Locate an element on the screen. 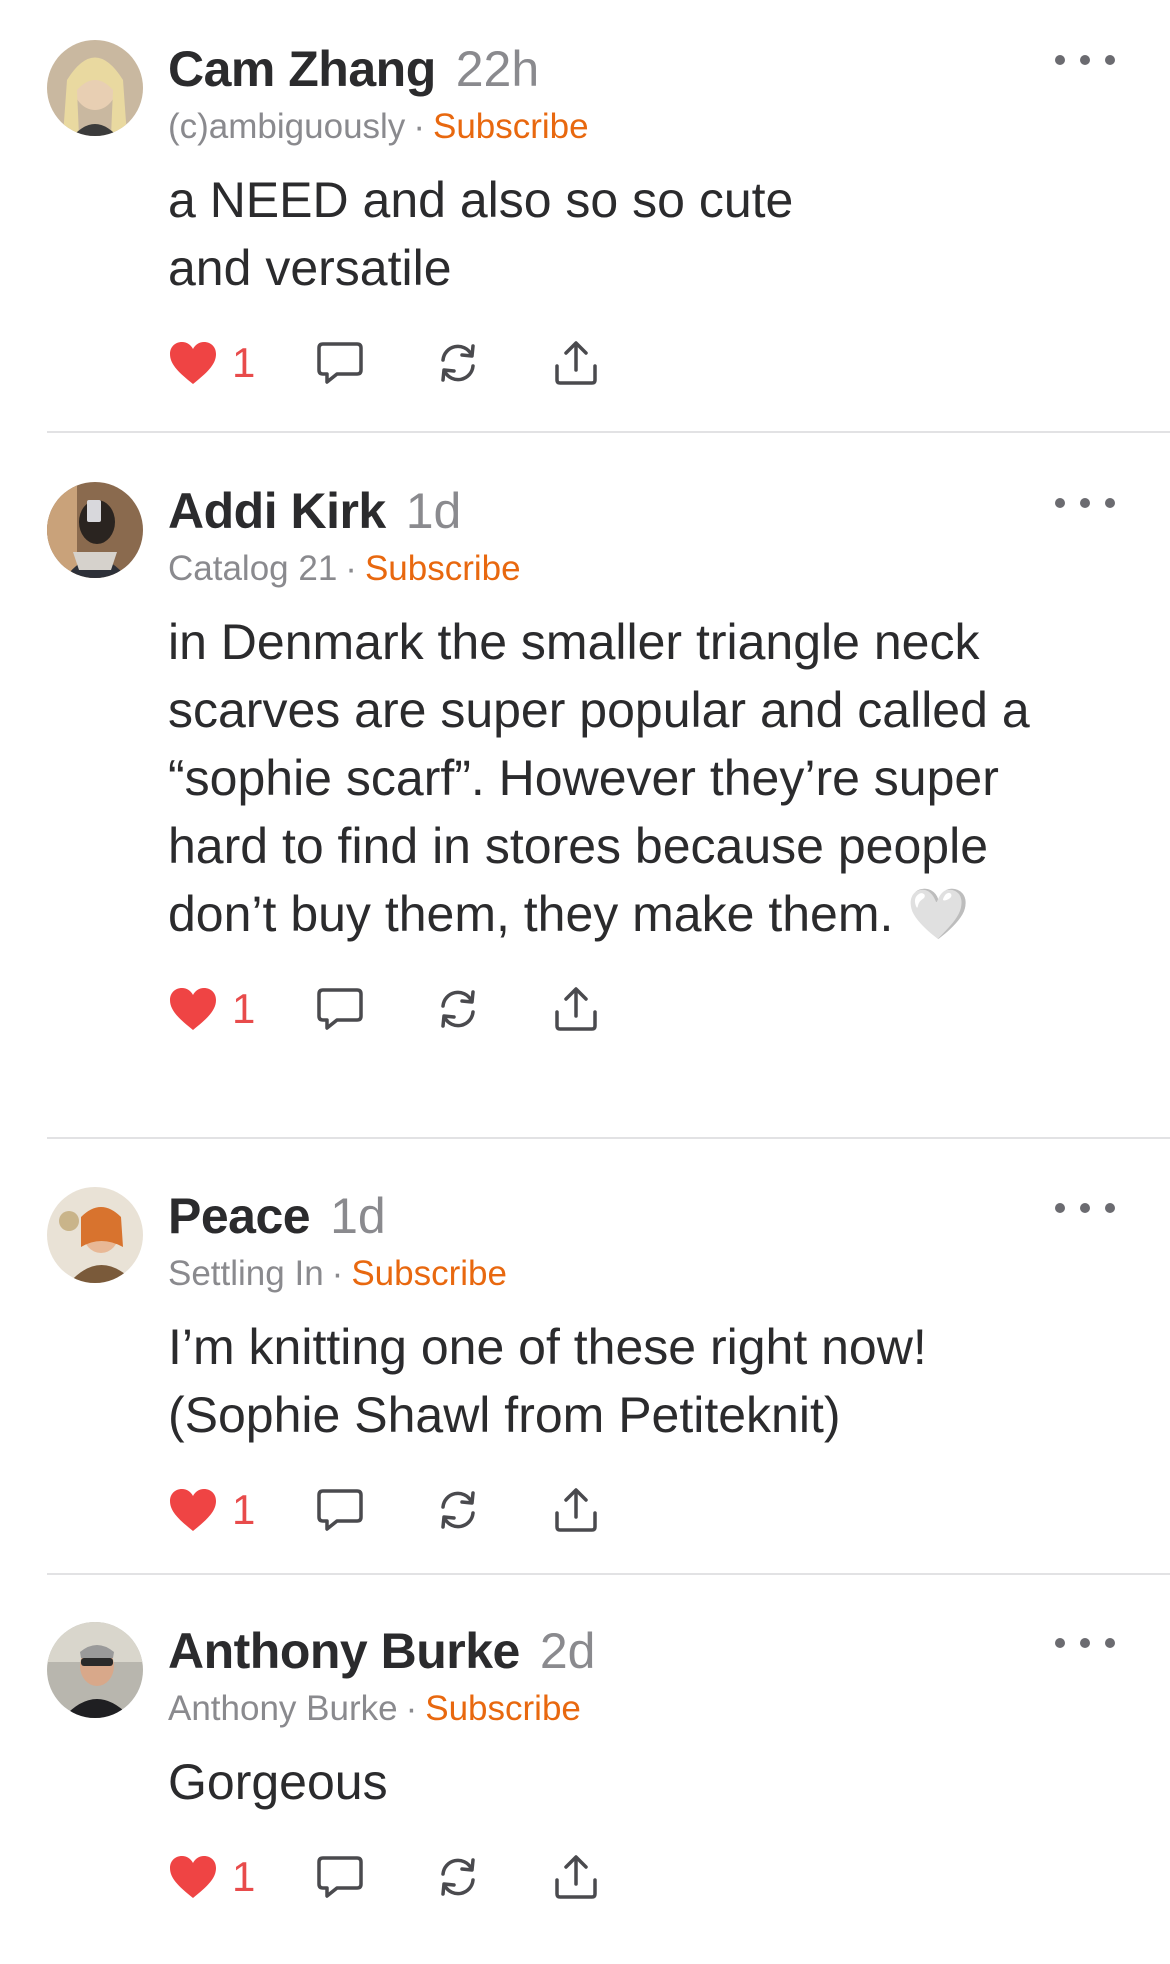  comment-text: Gorgeous is located at coordinates (278, 1782).